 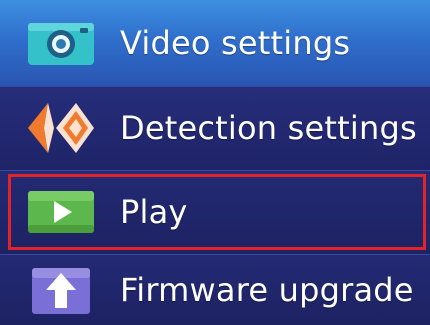 What do you see at coordinates (61, 291) in the screenshot?
I see `upload-arrow-icon` at bounding box center [61, 291].